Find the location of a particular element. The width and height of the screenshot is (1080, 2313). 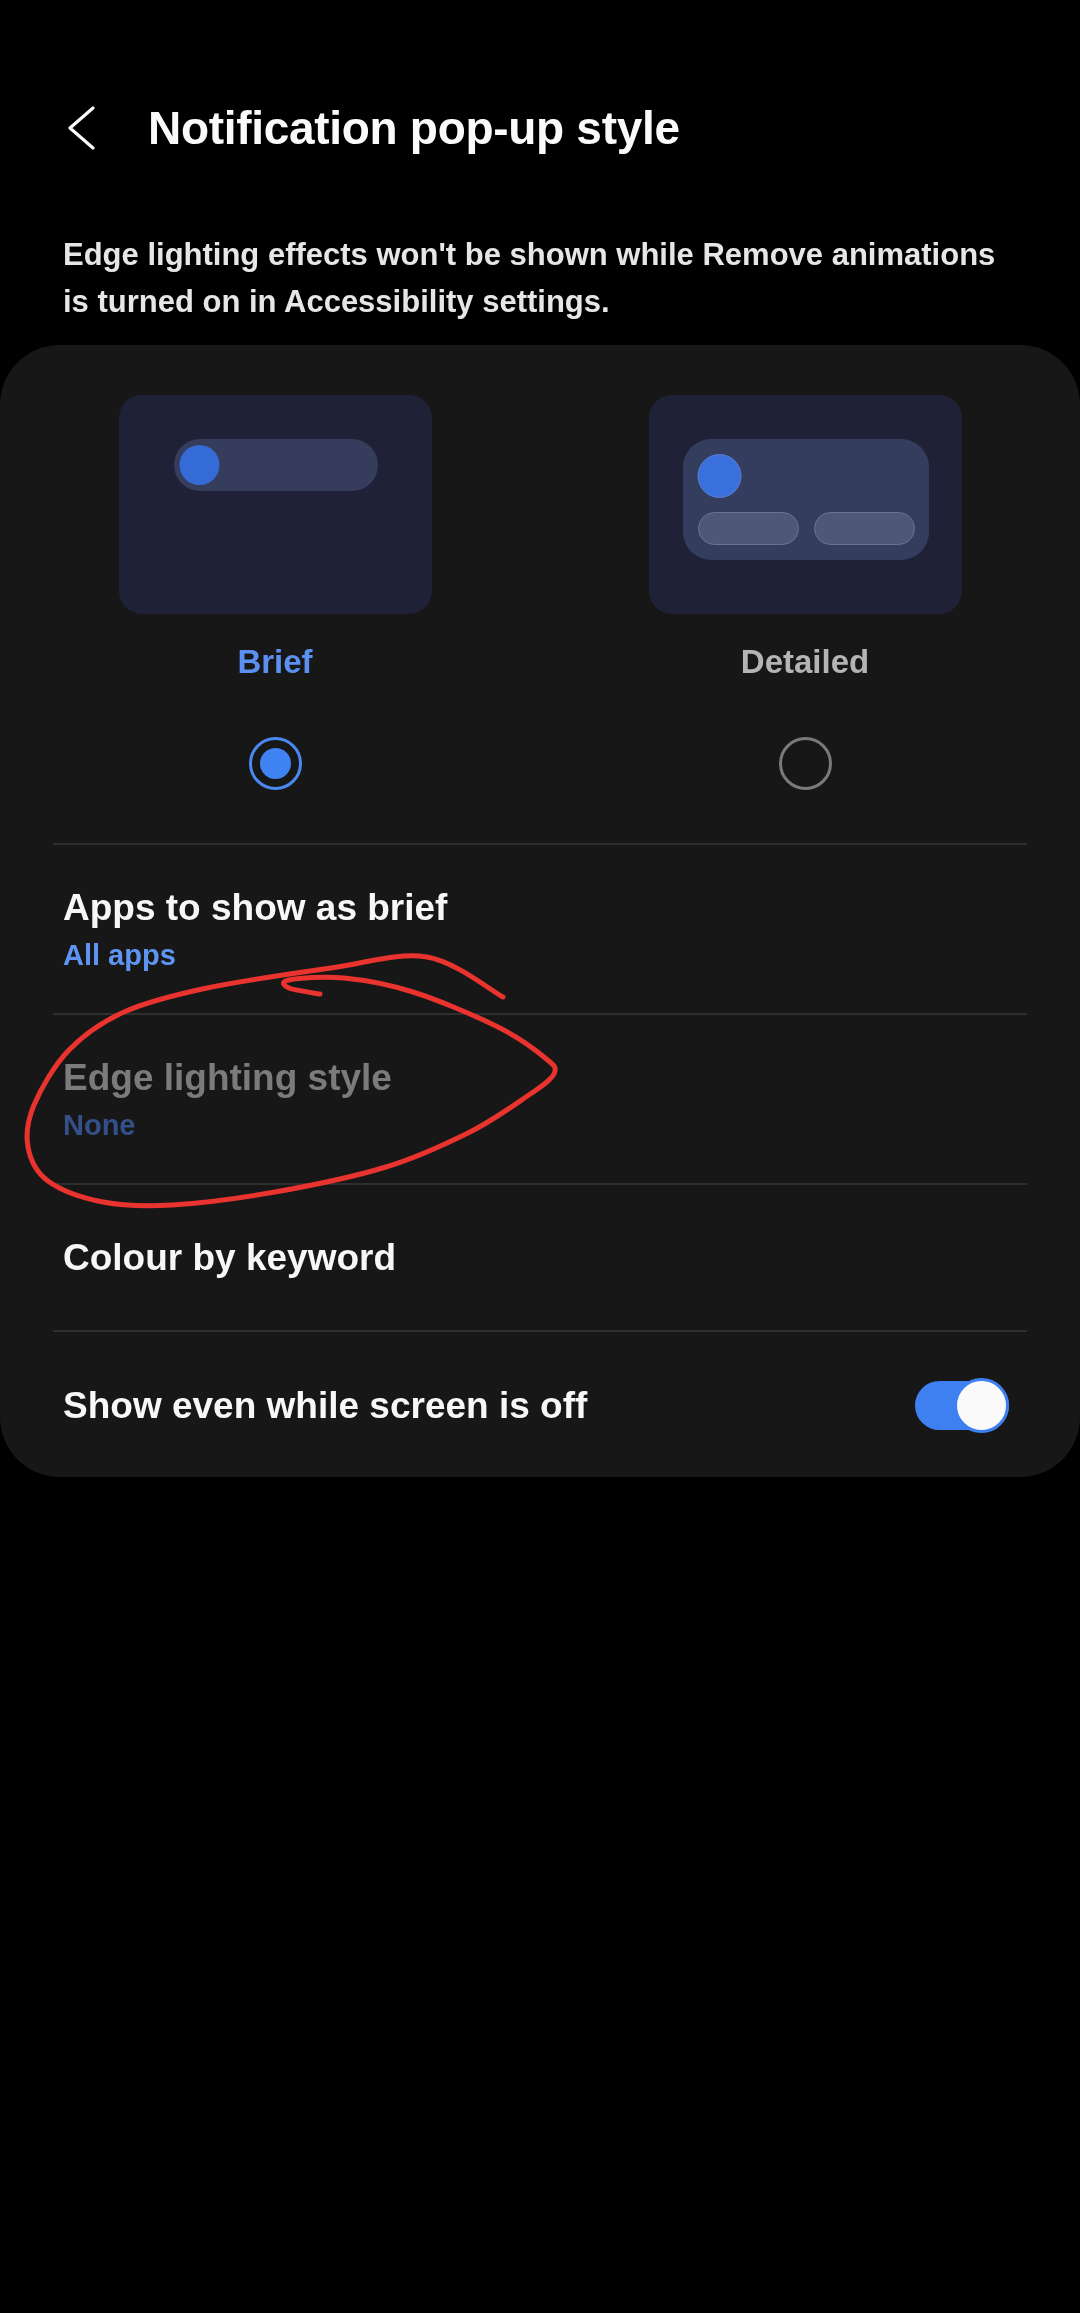

setting-title: Apps to show as brief is located at coordinates (536, 908).